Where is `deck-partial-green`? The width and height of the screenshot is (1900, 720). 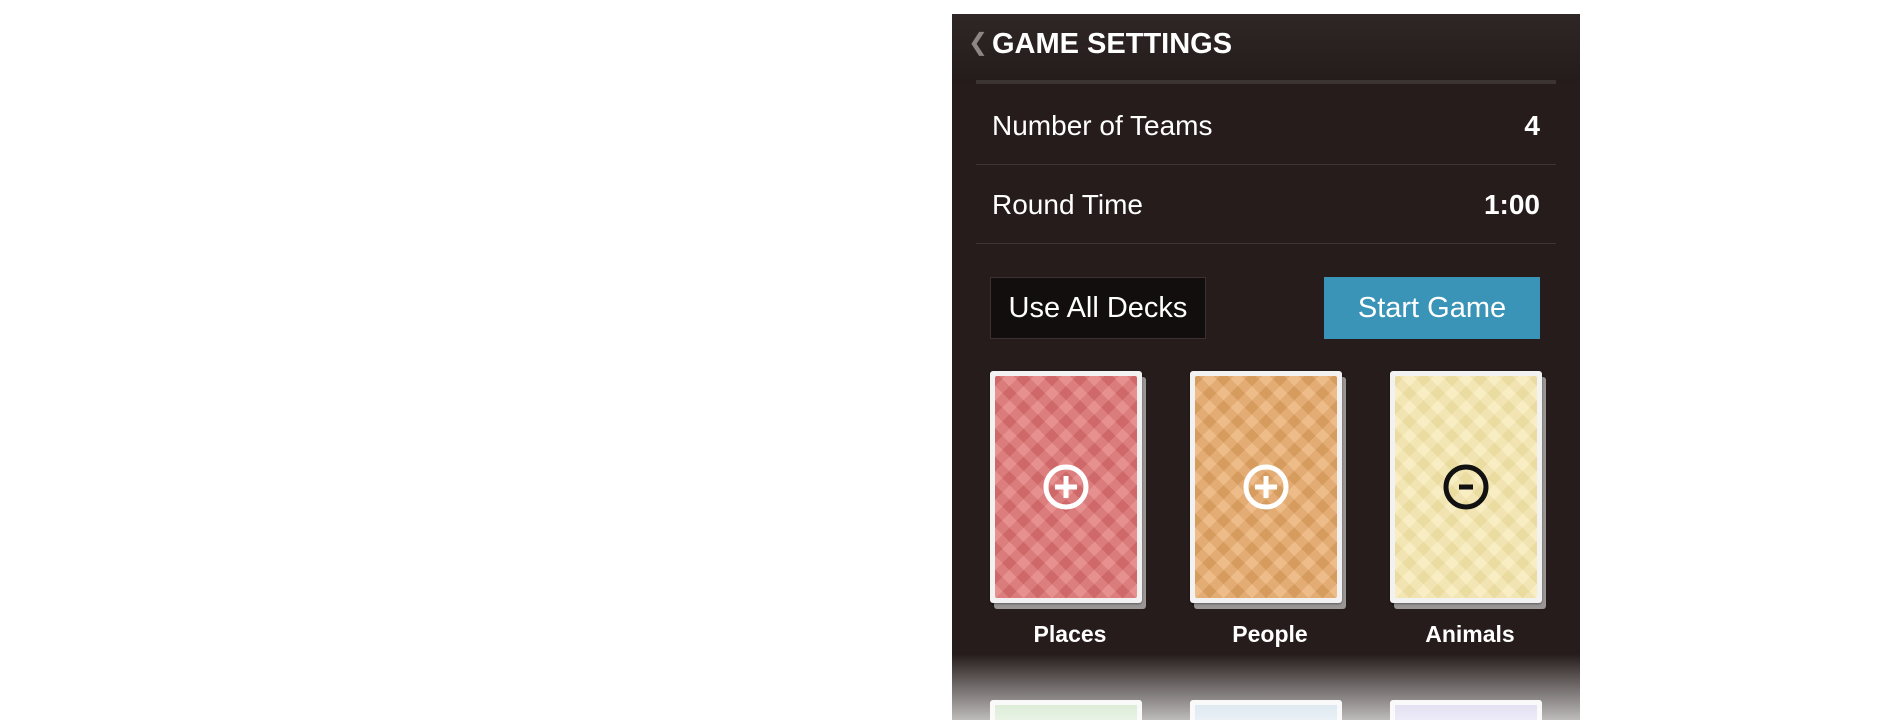
deck-partial-green is located at coordinates (1070, 710).